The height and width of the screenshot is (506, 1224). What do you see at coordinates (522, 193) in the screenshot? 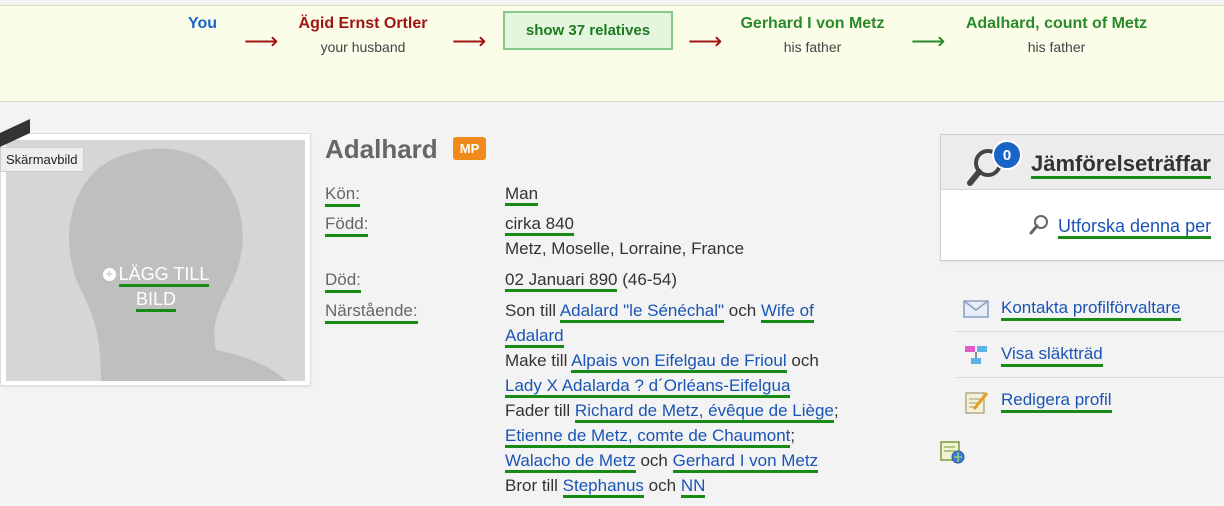
I see `gender-value: Man` at bounding box center [522, 193].